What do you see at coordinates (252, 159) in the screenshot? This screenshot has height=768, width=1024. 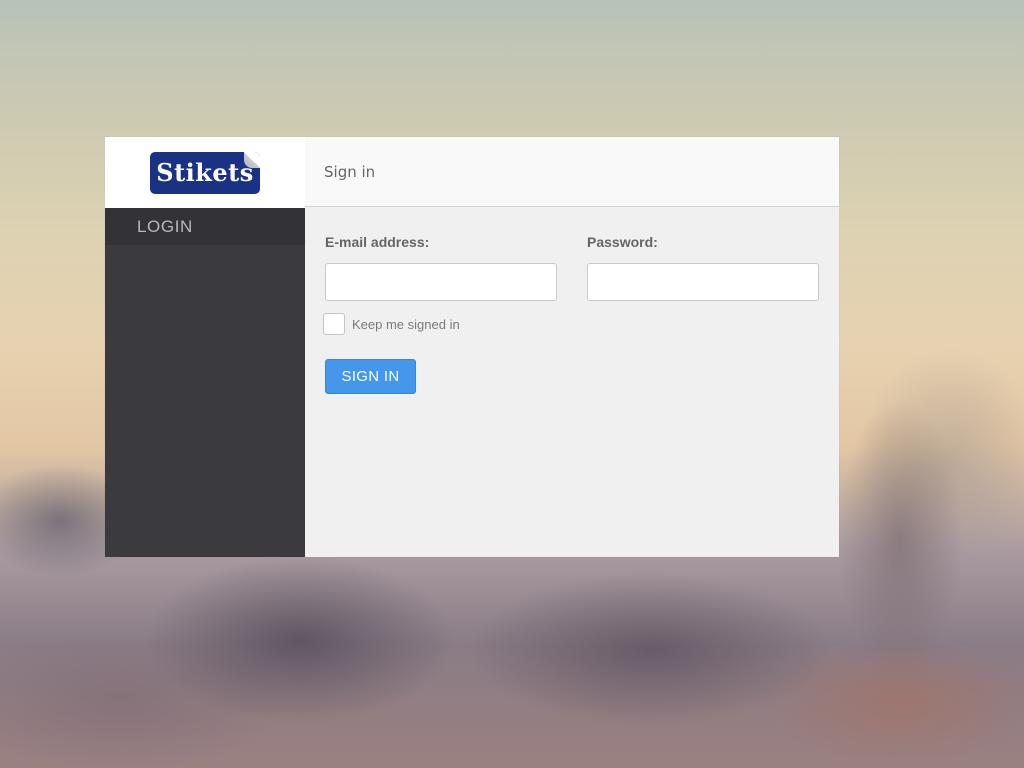 I see `sticker-peel-icon` at bounding box center [252, 159].